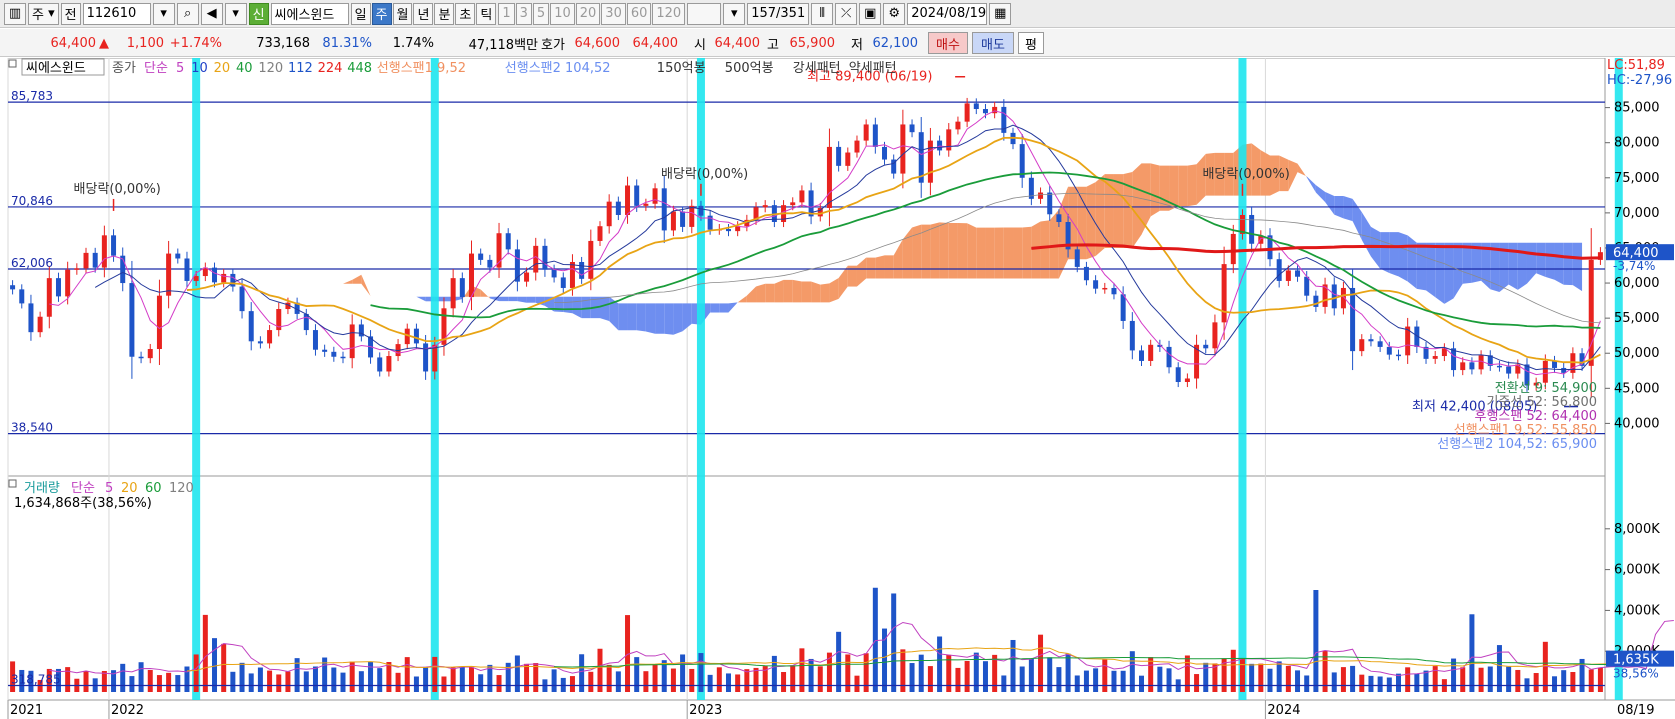 Image resolution: width=1675 pixels, height=719 pixels. I want to click on gear-icon: ⚙, so click(894, 13).